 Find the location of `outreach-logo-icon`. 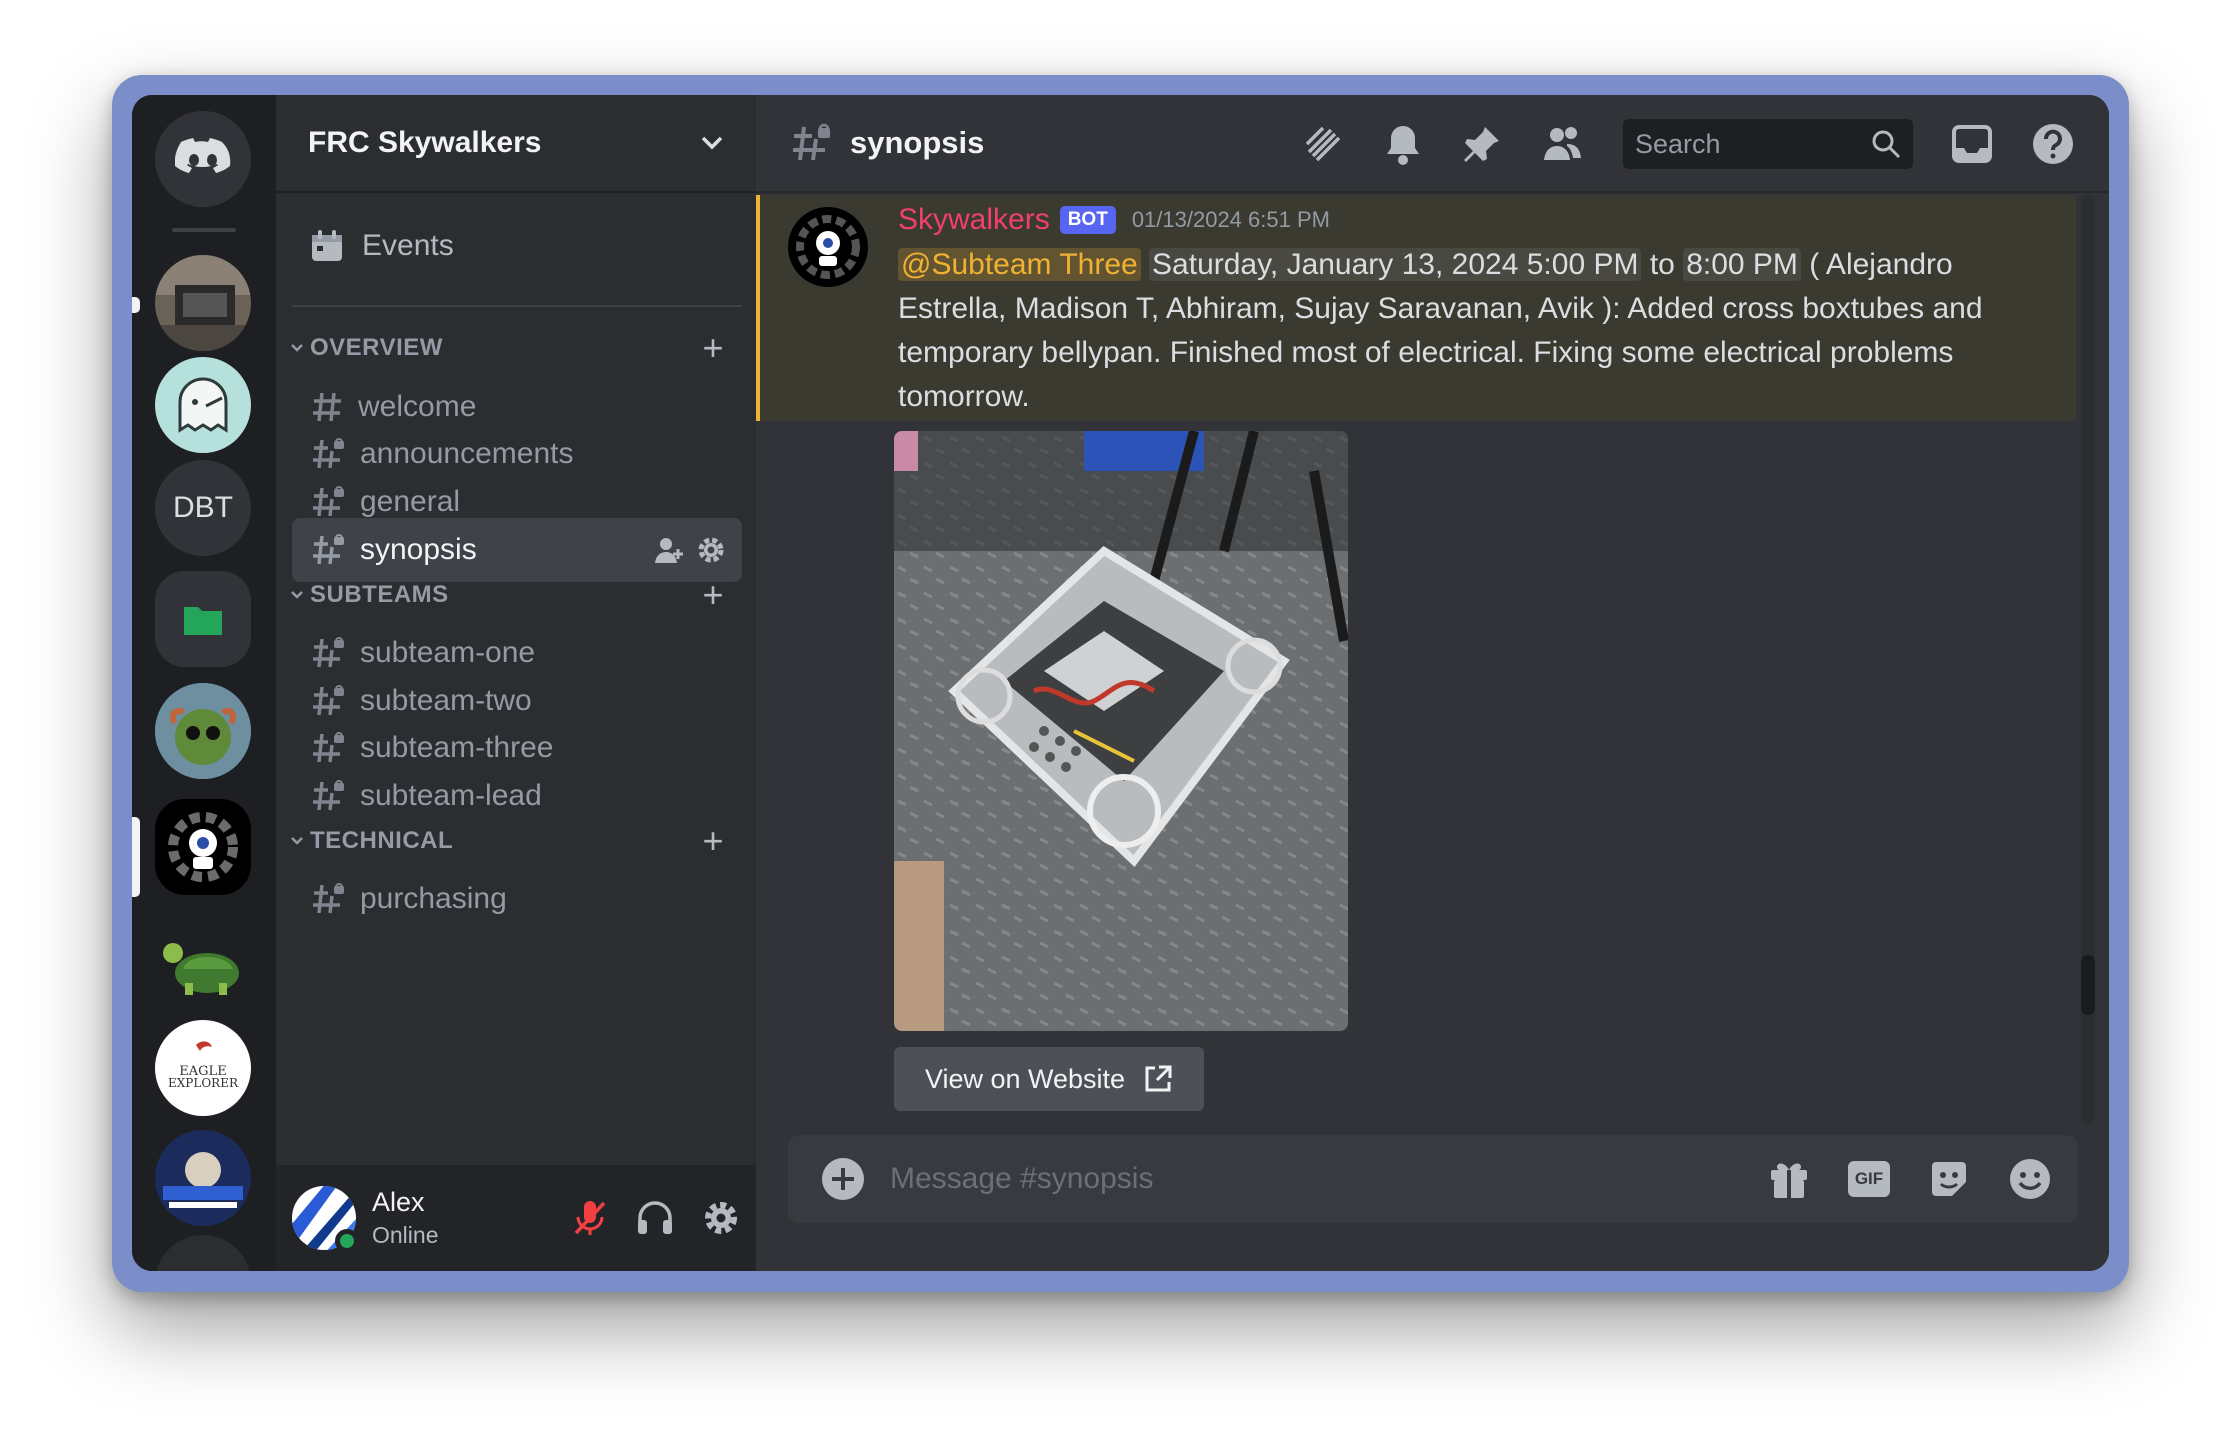

outreach-logo-icon is located at coordinates (203, 1178).